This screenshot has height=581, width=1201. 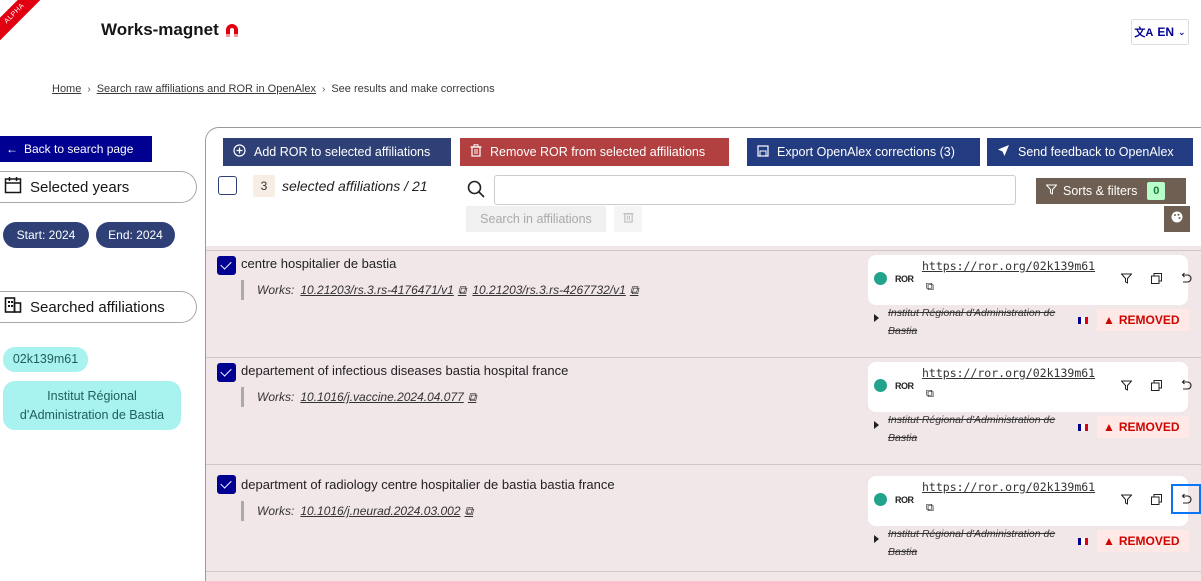 What do you see at coordinates (377, 290) in the screenshot?
I see `work-doi: 10.21203/rs.3.rs-4176471/v1` at bounding box center [377, 290].